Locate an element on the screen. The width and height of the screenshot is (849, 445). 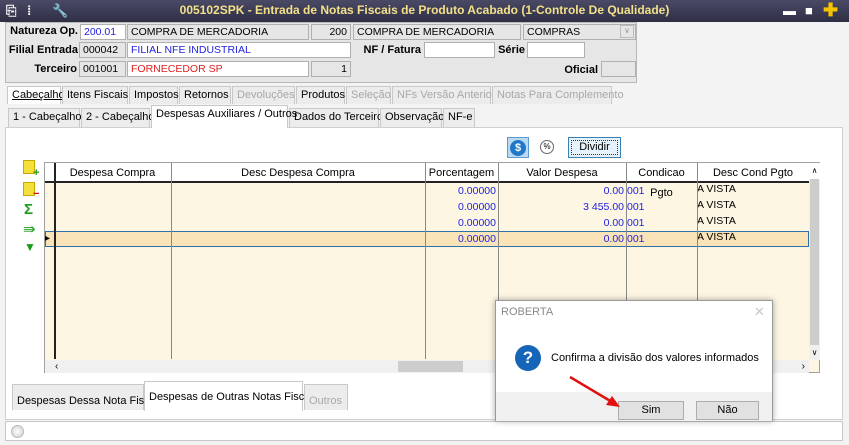
terceiro-label: Terceiro is located at coordinates (55, 69).